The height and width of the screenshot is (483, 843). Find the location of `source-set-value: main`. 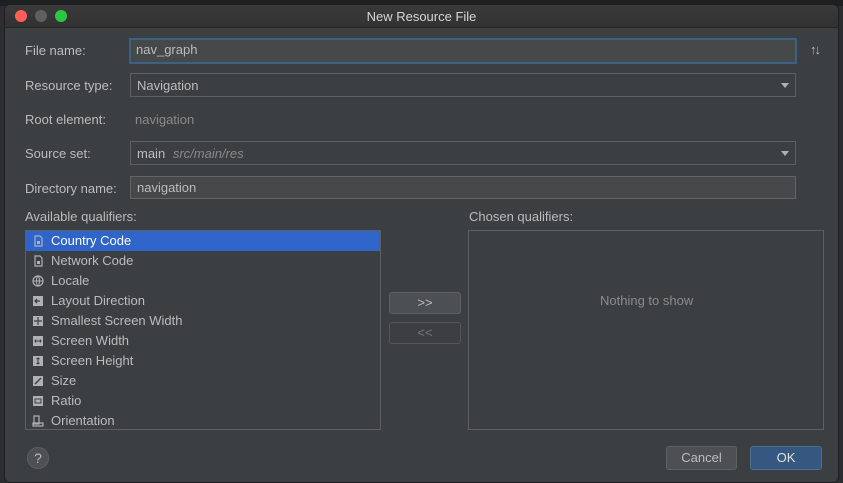

source-set-value: main is located at coordinates (151, 153).